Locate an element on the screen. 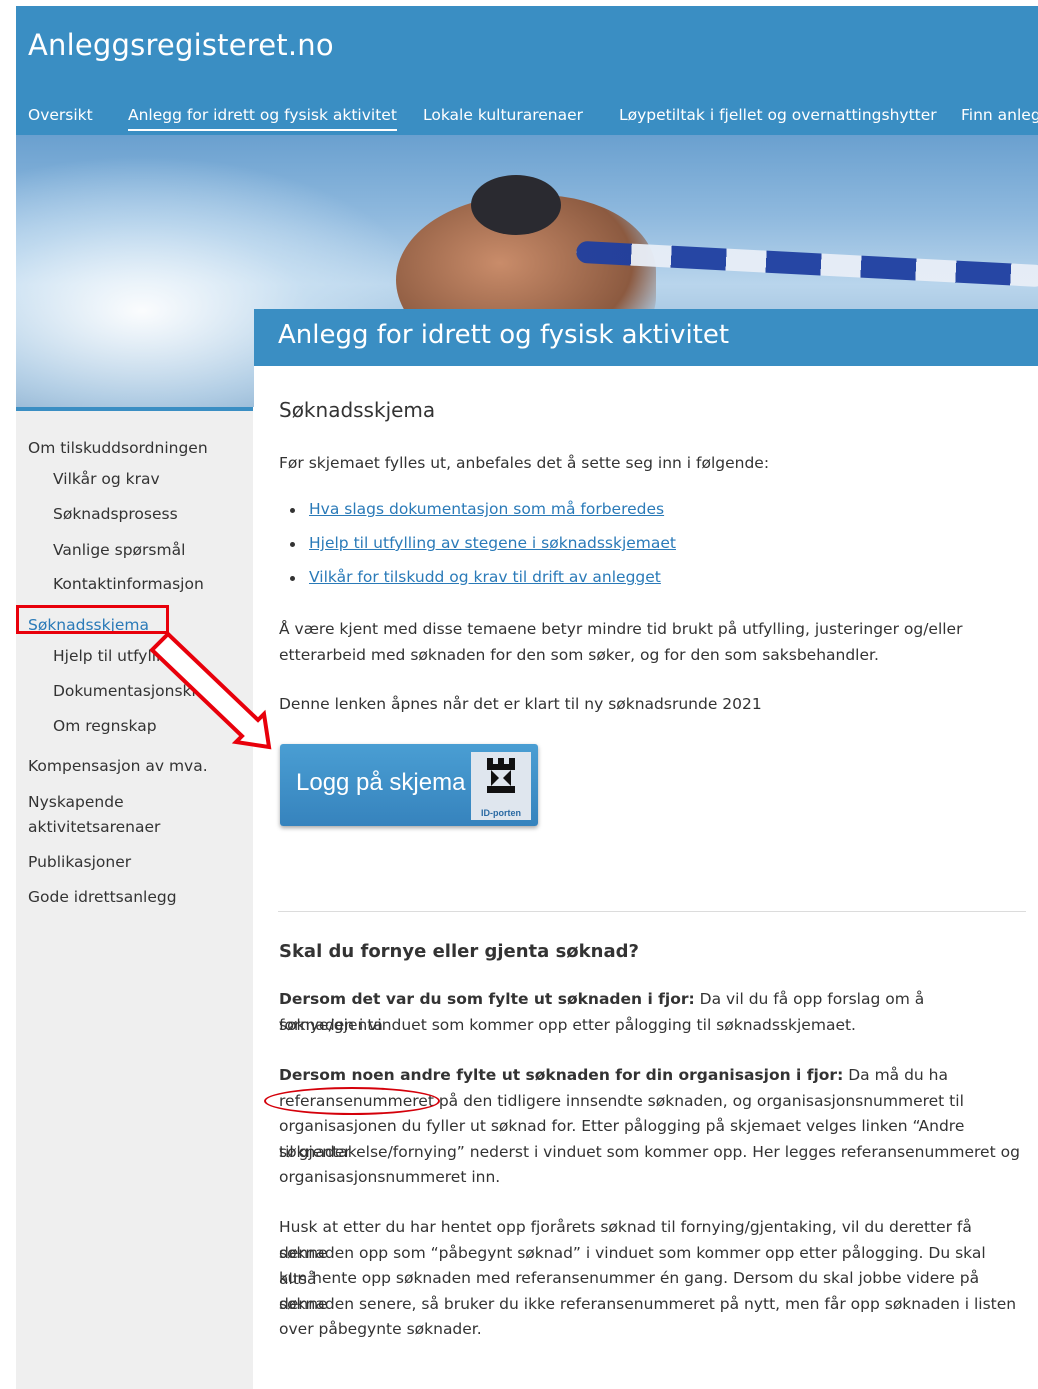 This screenshot has width=1038, height=1389. sidebar-item-om-regnskap: Om regnskap is located at coordinates (105, 726).